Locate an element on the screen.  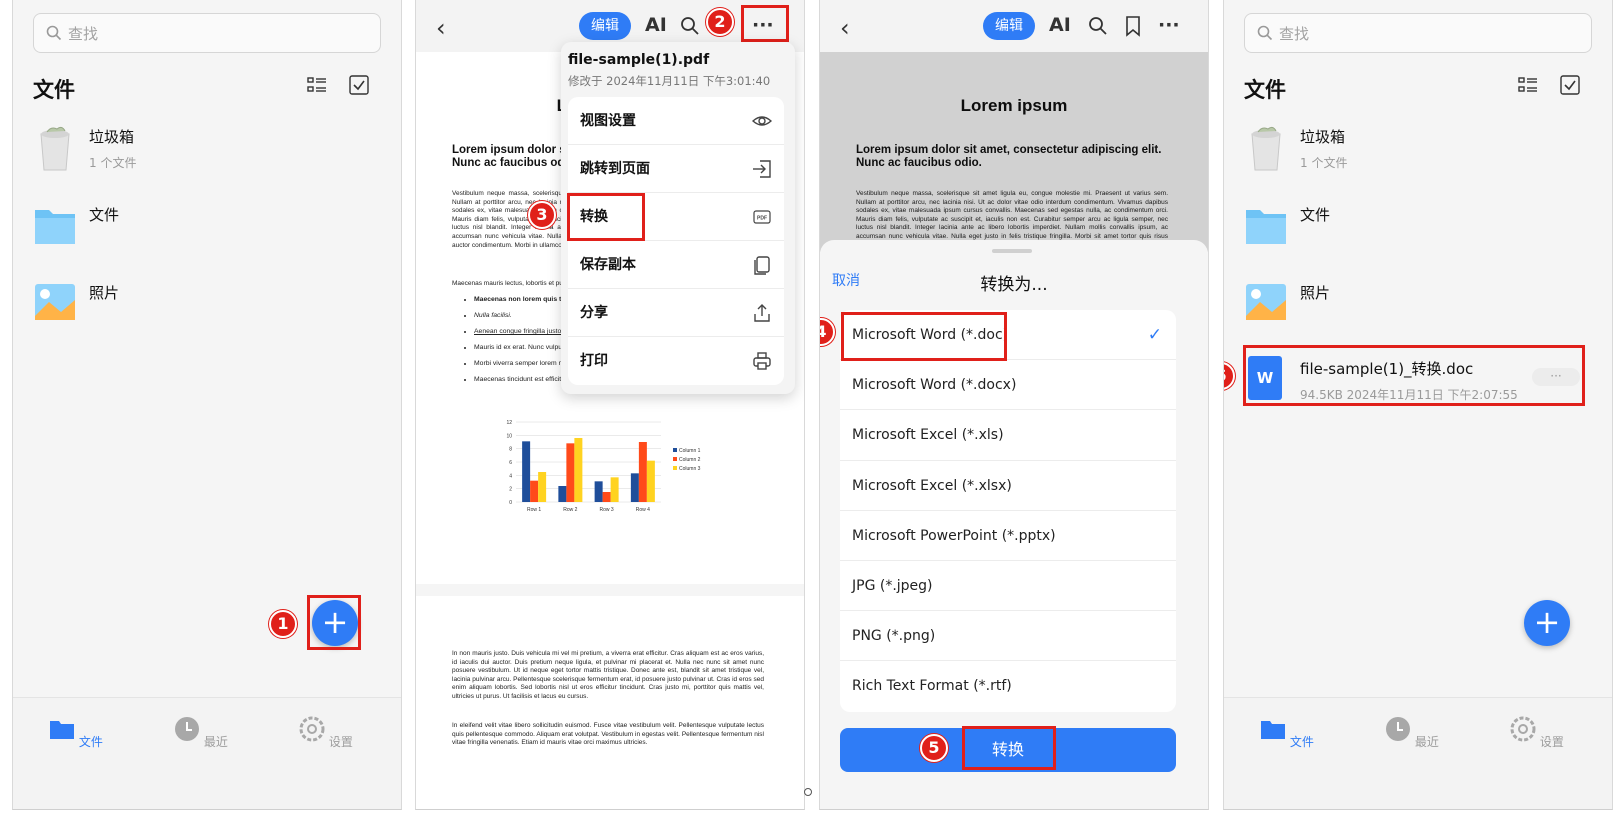
y-tick-label: 8 is located at coordinates (510, 450).